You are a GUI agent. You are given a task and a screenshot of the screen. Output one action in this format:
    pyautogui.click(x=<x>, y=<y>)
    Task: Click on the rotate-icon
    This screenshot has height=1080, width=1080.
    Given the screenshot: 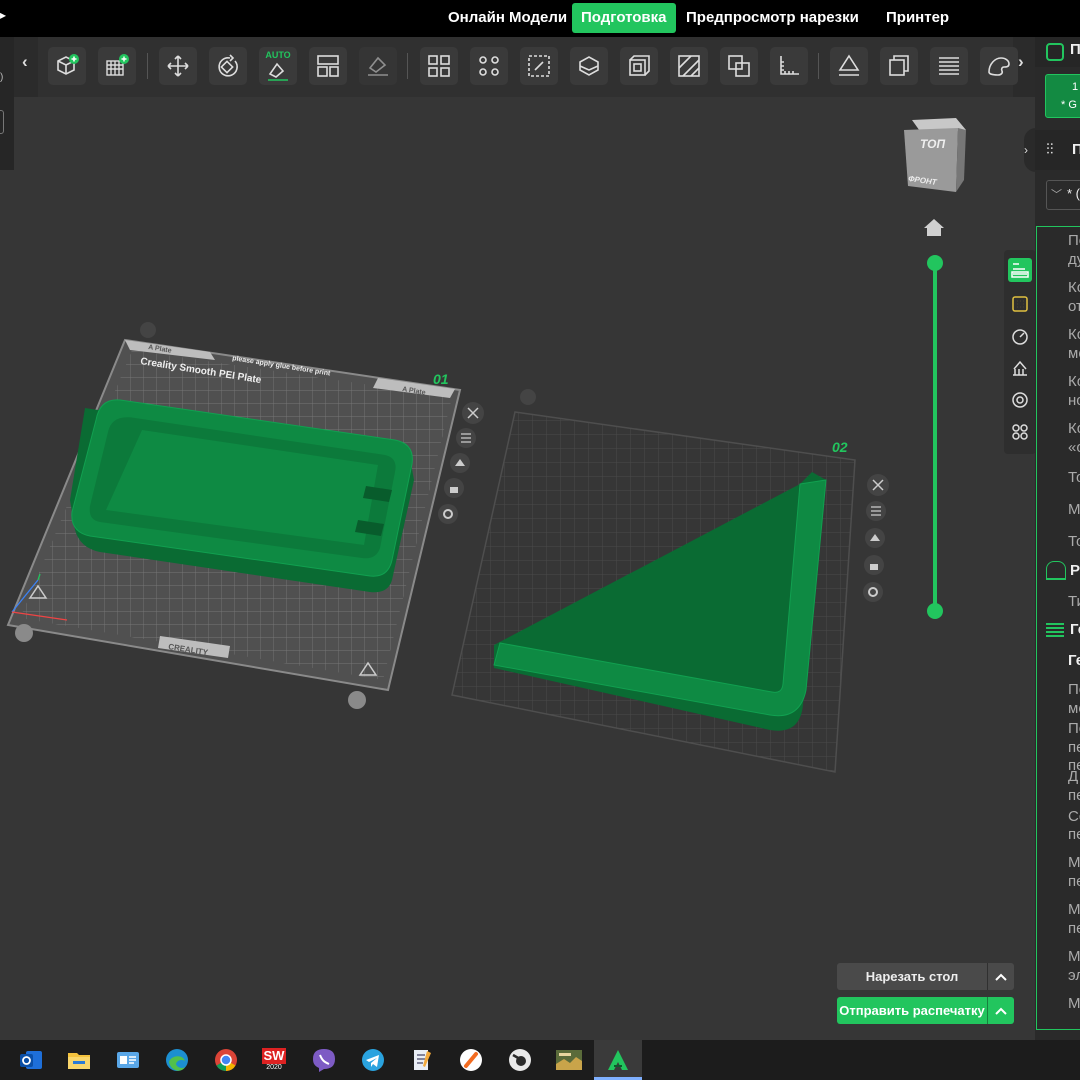 What is the action you would take?
    pyautogui.click(x=228, y=66)
    